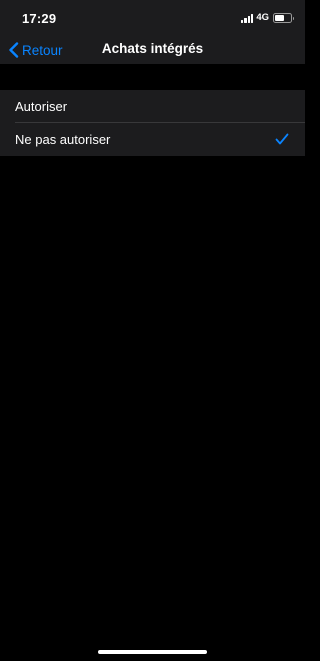 The height and width of the screenshot is (661, 320). I want to click on status-indicators: 4G, so click(267, 18).